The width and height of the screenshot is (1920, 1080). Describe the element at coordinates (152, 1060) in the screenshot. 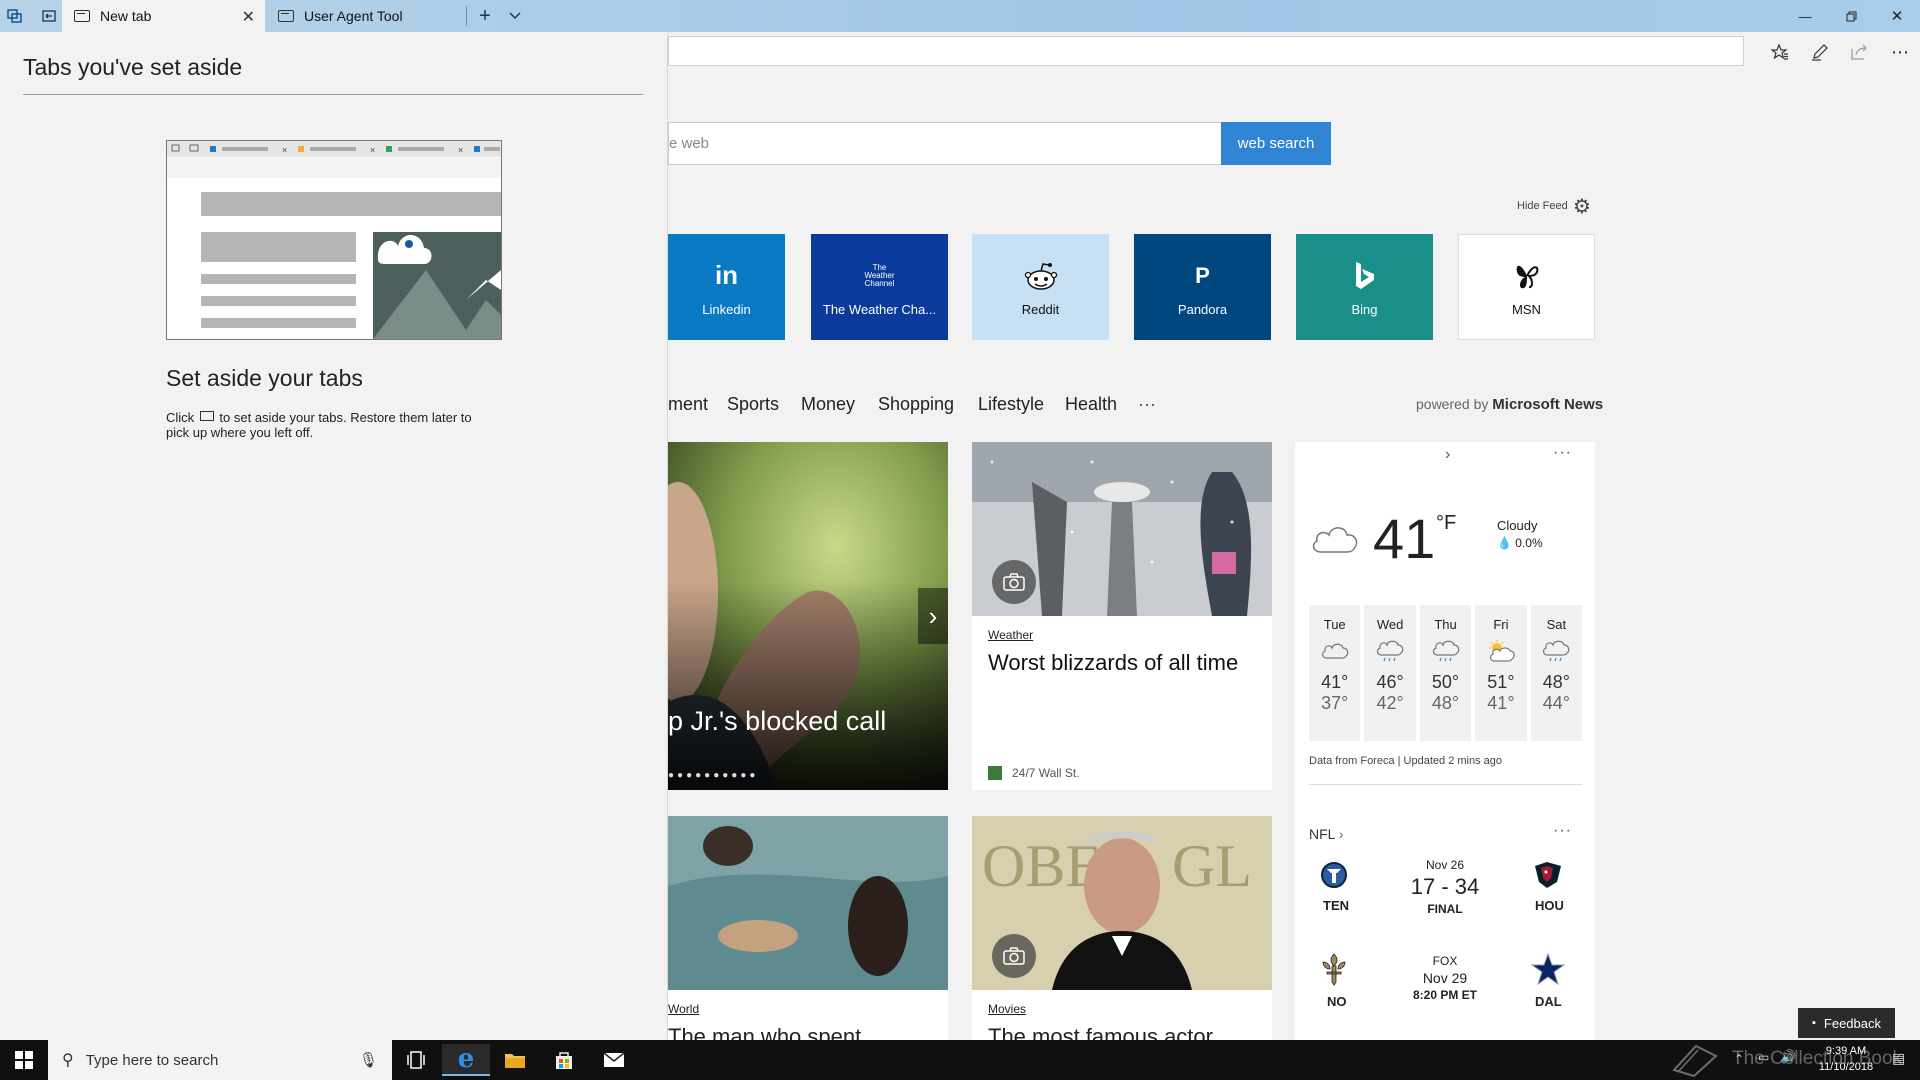

I see `taskbar-search-placeholder: Type here to search` at that location.